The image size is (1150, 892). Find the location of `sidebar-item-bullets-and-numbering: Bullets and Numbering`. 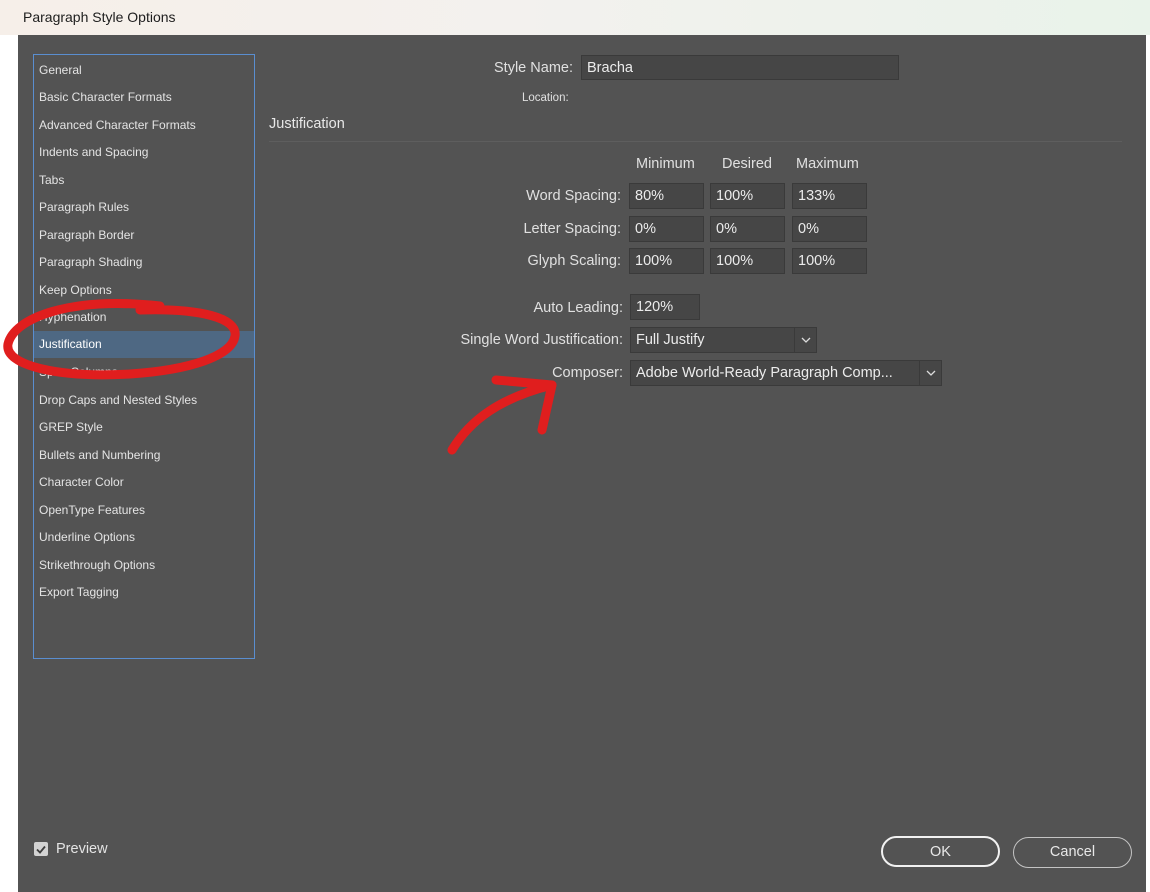

sidebar-item-bullets-and-numbering: Bullets and Numbering is located at coordinates (144, 455).